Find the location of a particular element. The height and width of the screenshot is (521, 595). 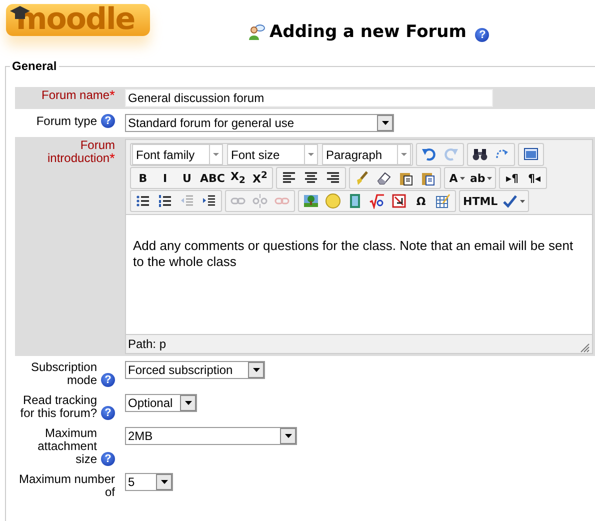

toolbar-button: Ω is located at coordinates (421, 201).